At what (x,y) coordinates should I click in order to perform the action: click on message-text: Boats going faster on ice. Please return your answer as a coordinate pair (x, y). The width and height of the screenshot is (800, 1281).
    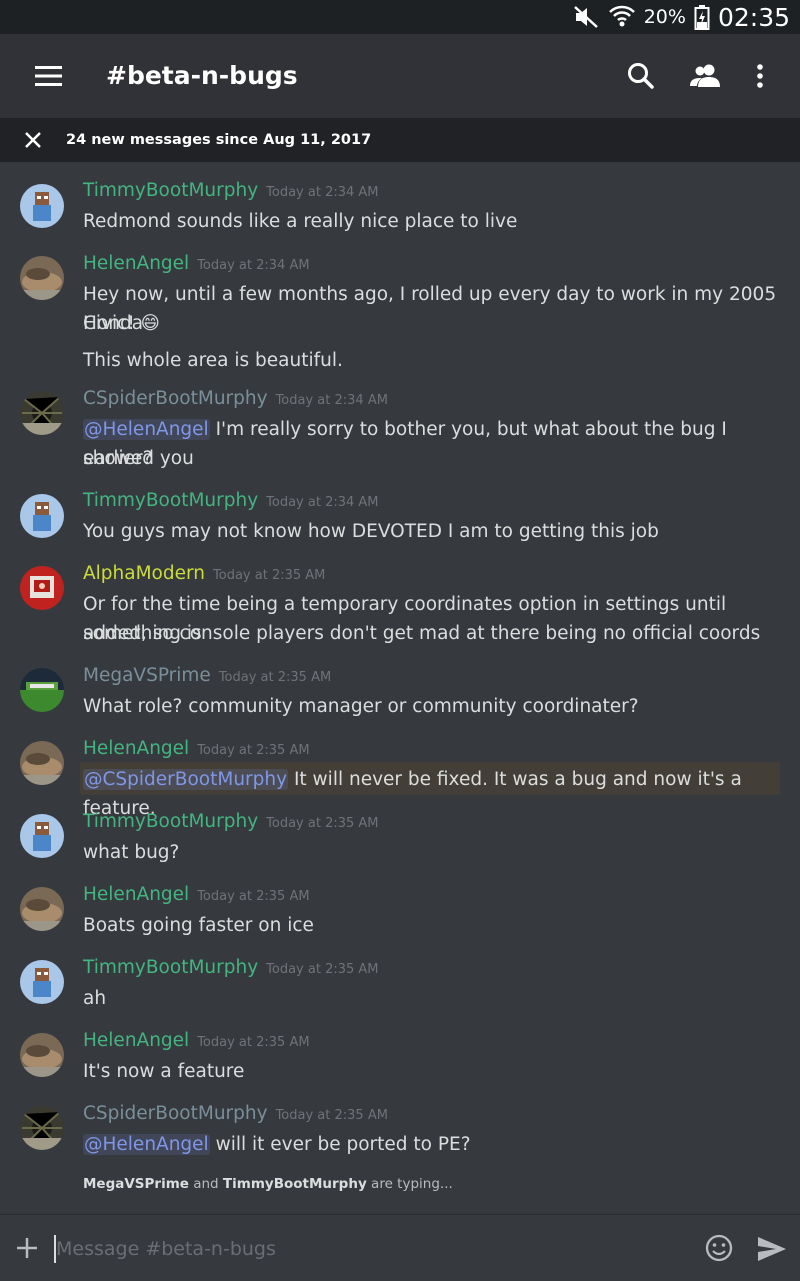
    Looking at the image, I should click on (198, 925).